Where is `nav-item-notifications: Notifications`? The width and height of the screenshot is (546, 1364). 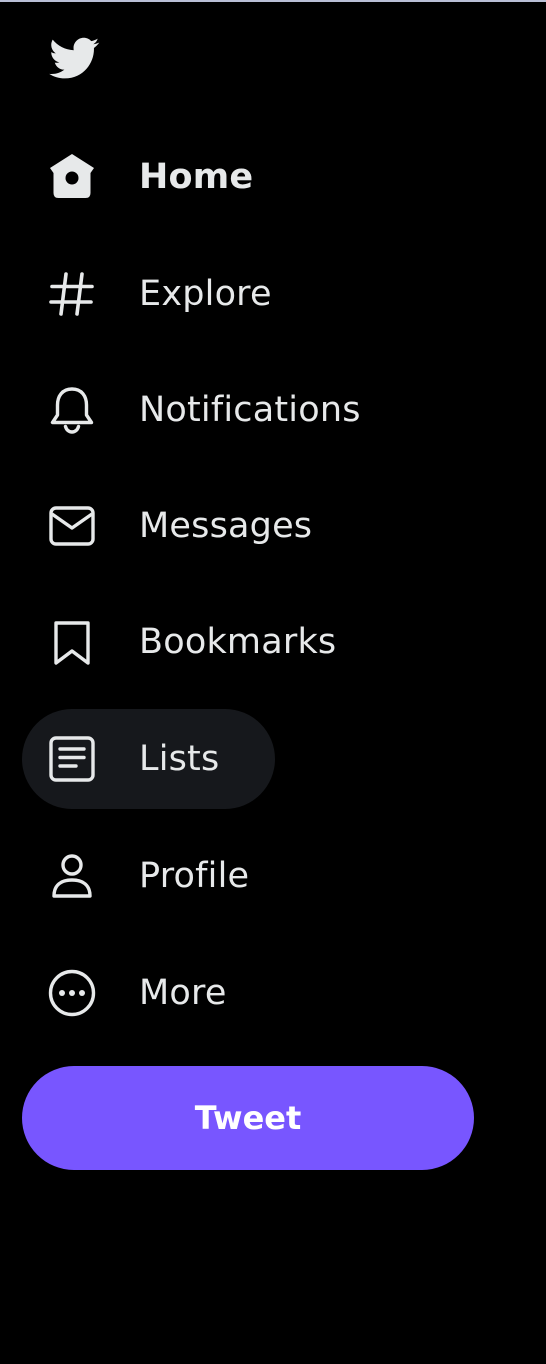
nav-item-notifications: Notifications is located at coordinates (219, 410).